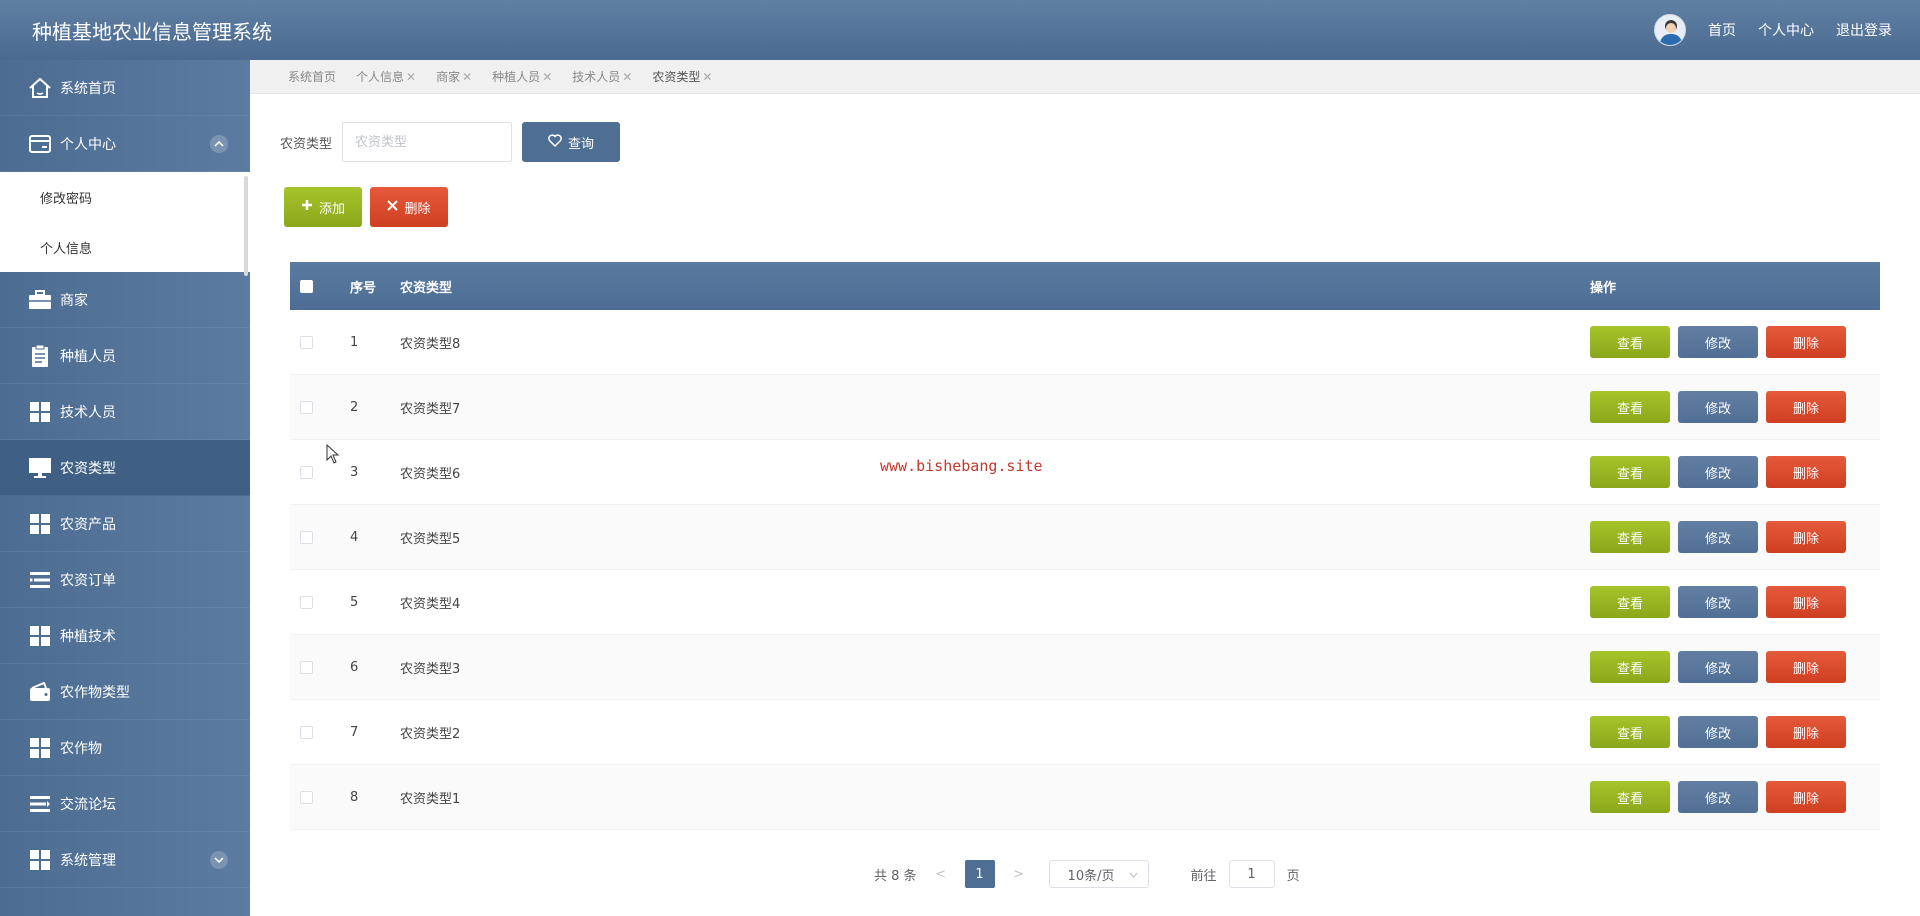  What do you see at coordinates (1722, 30) in the screenshot?
I see `home-link: 首页` at bounding box center [1722, 30].